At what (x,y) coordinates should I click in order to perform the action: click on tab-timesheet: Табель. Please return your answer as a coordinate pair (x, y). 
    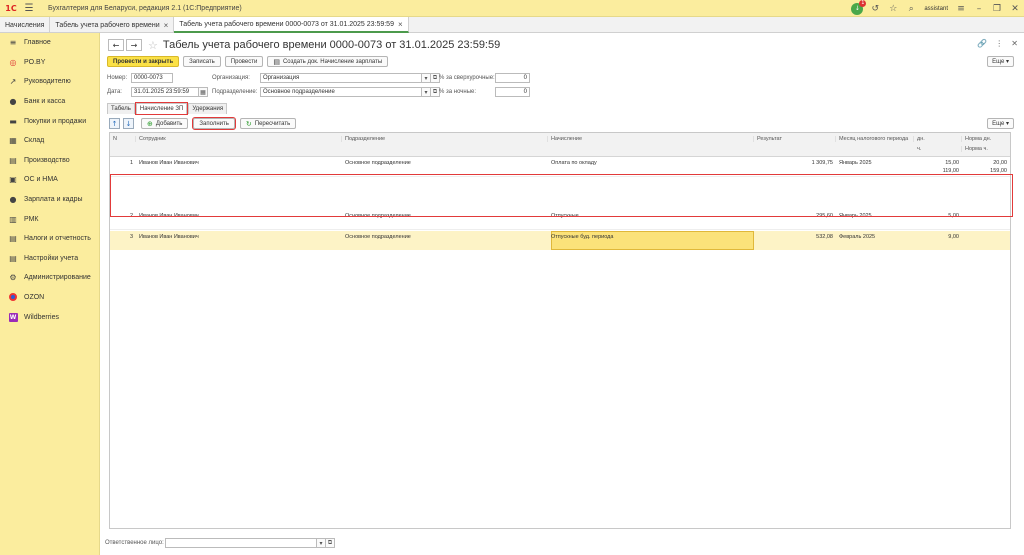
    Looking at the image, I should click on (121, 108).